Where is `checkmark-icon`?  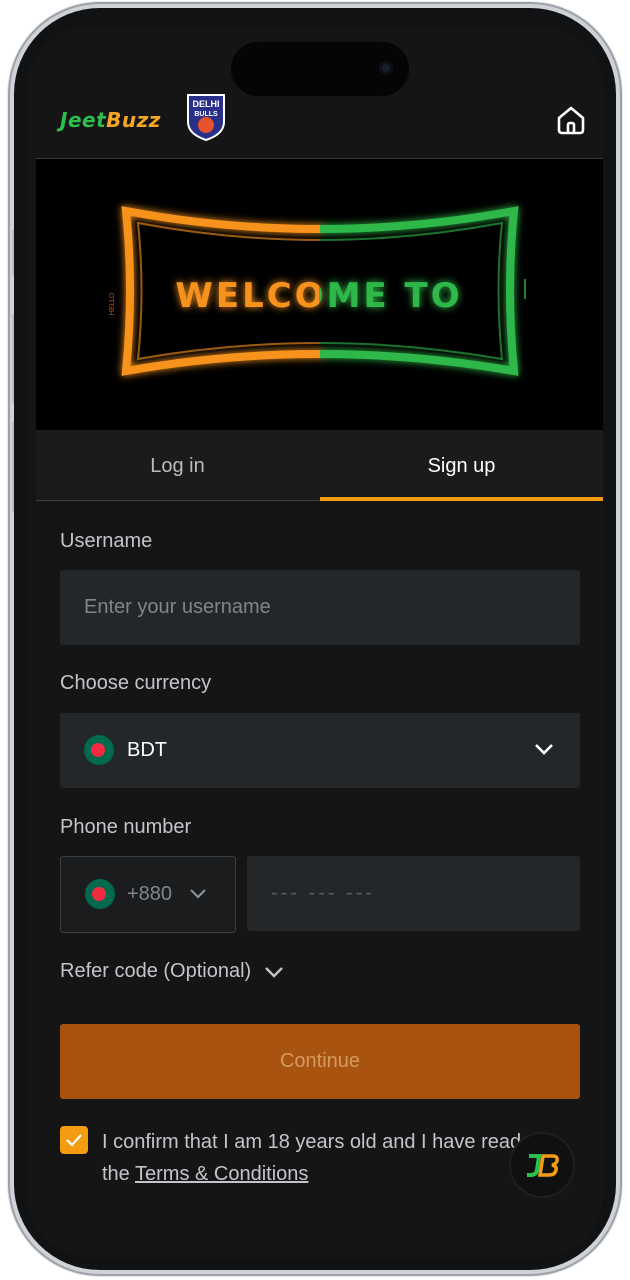 checkmark-icon is located at coordinates (74, 1140).